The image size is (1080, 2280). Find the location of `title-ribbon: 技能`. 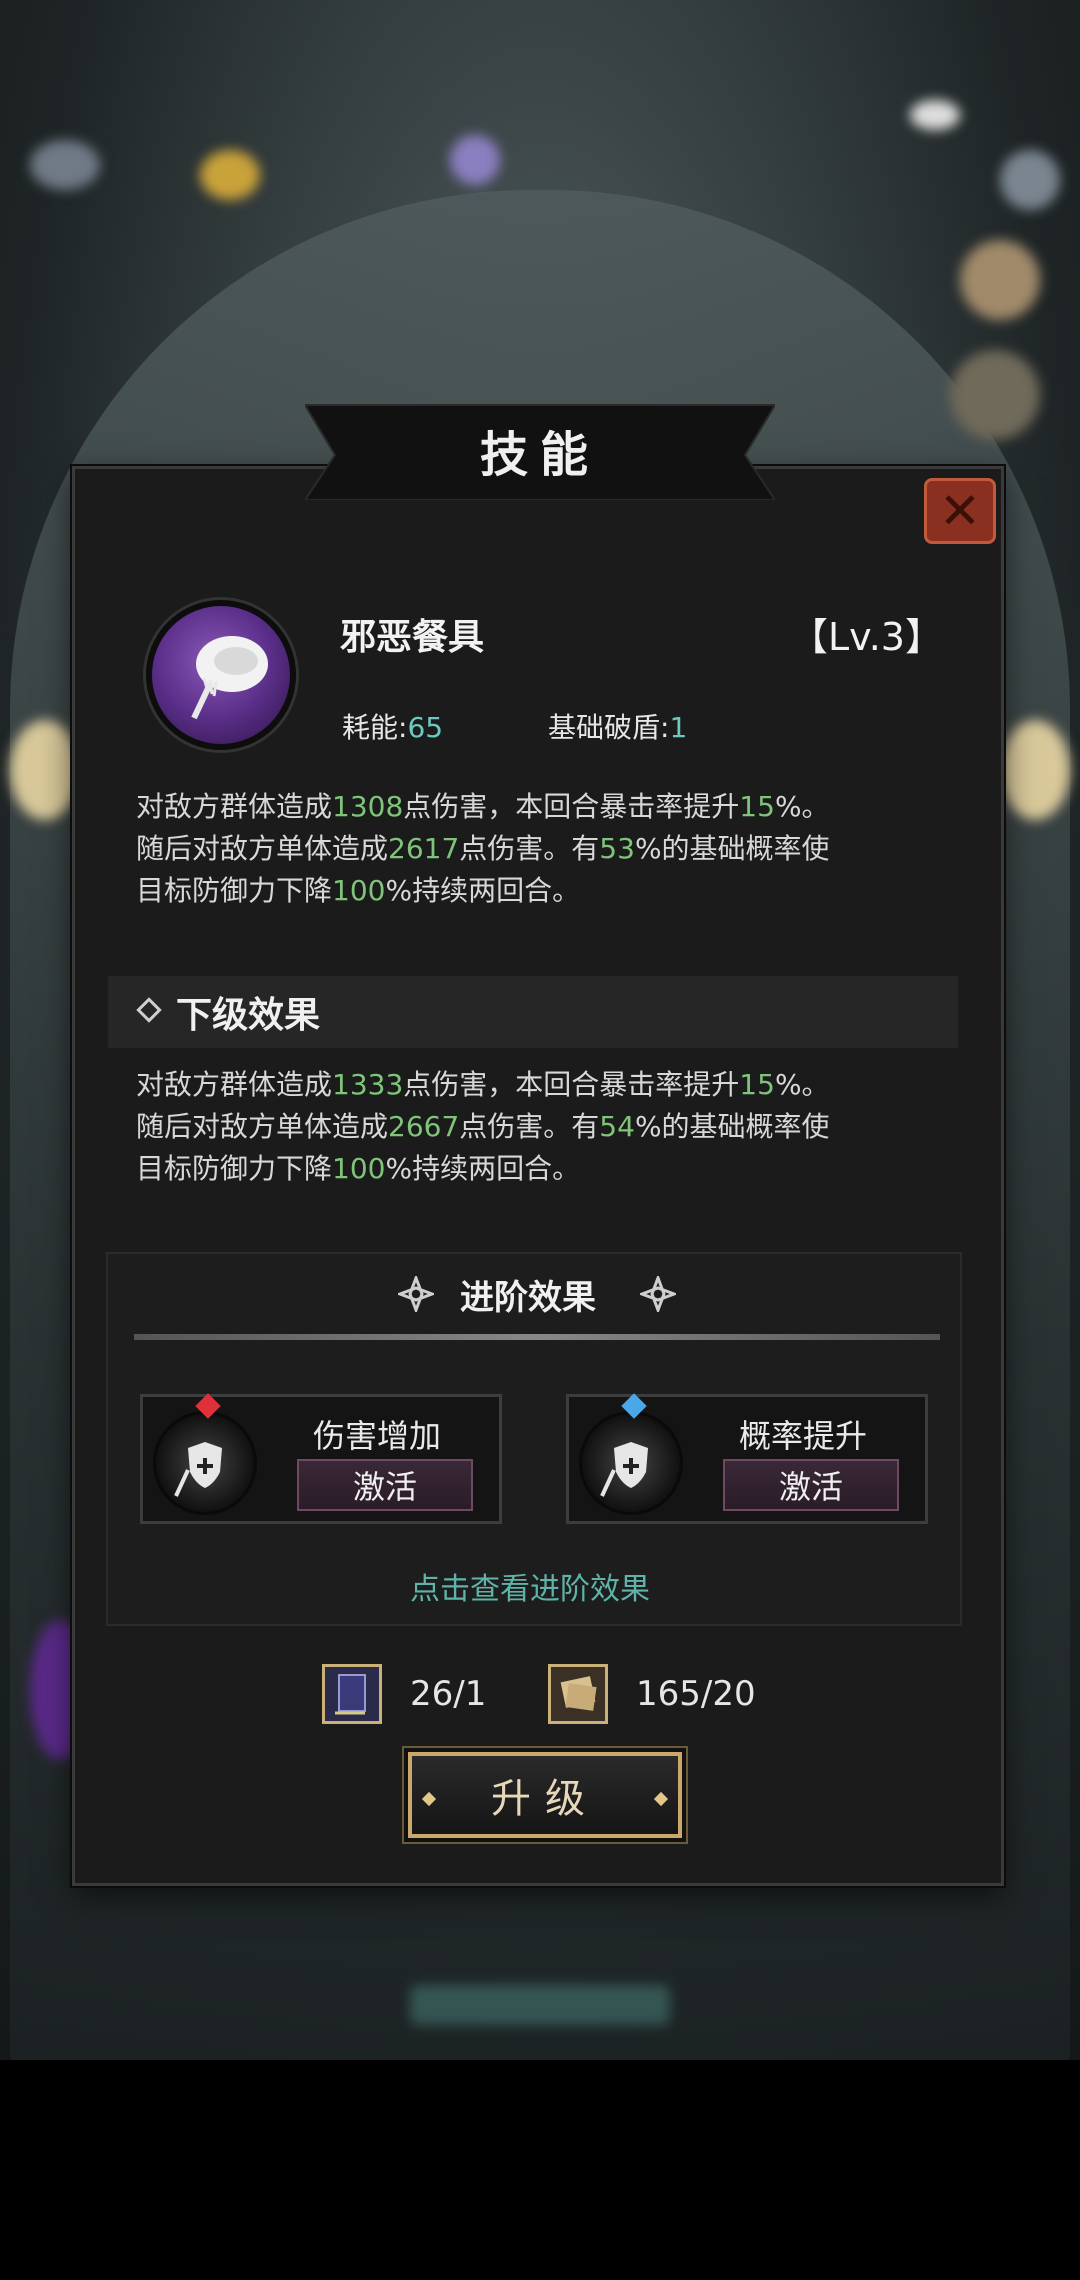

title-ribbon: 技能 is located at coordinates (540, 450).